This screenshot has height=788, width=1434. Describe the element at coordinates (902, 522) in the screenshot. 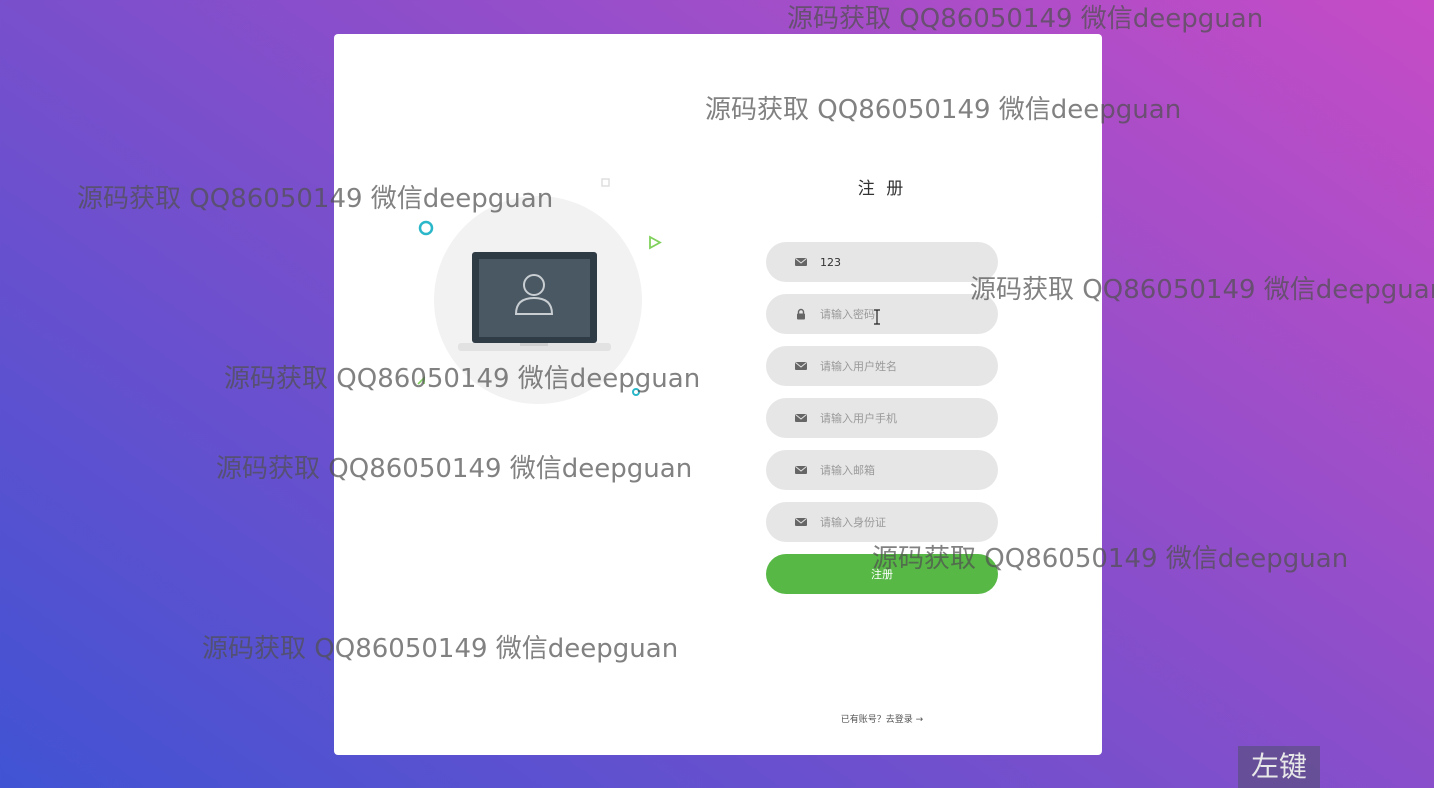

I see `idcard-input` at that location.